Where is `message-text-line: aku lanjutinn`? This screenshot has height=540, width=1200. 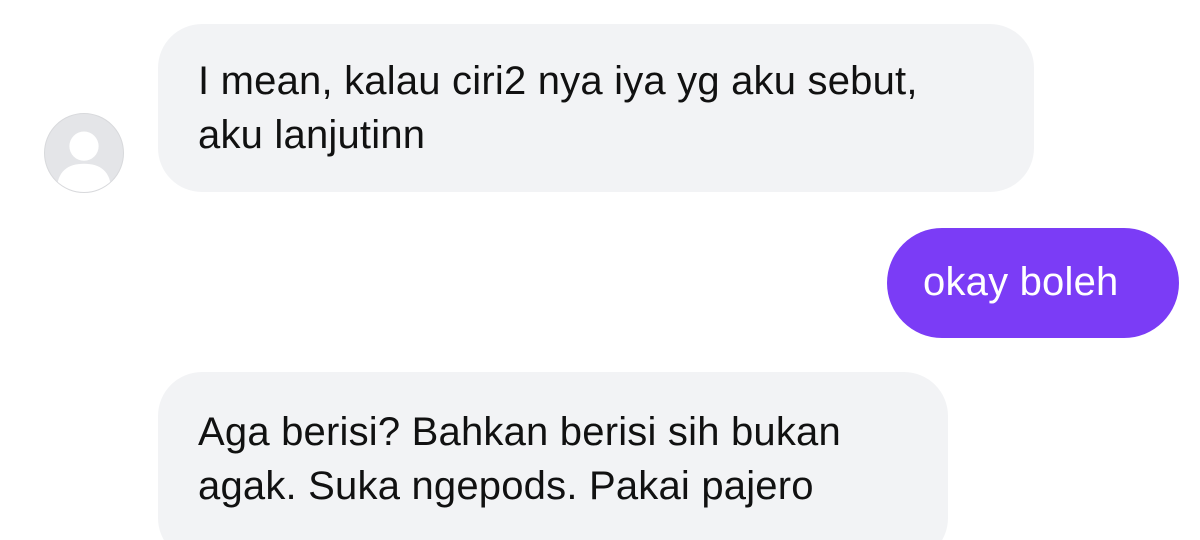 message-text-line: aku lanjutinn is located at coordinates (312, 135).